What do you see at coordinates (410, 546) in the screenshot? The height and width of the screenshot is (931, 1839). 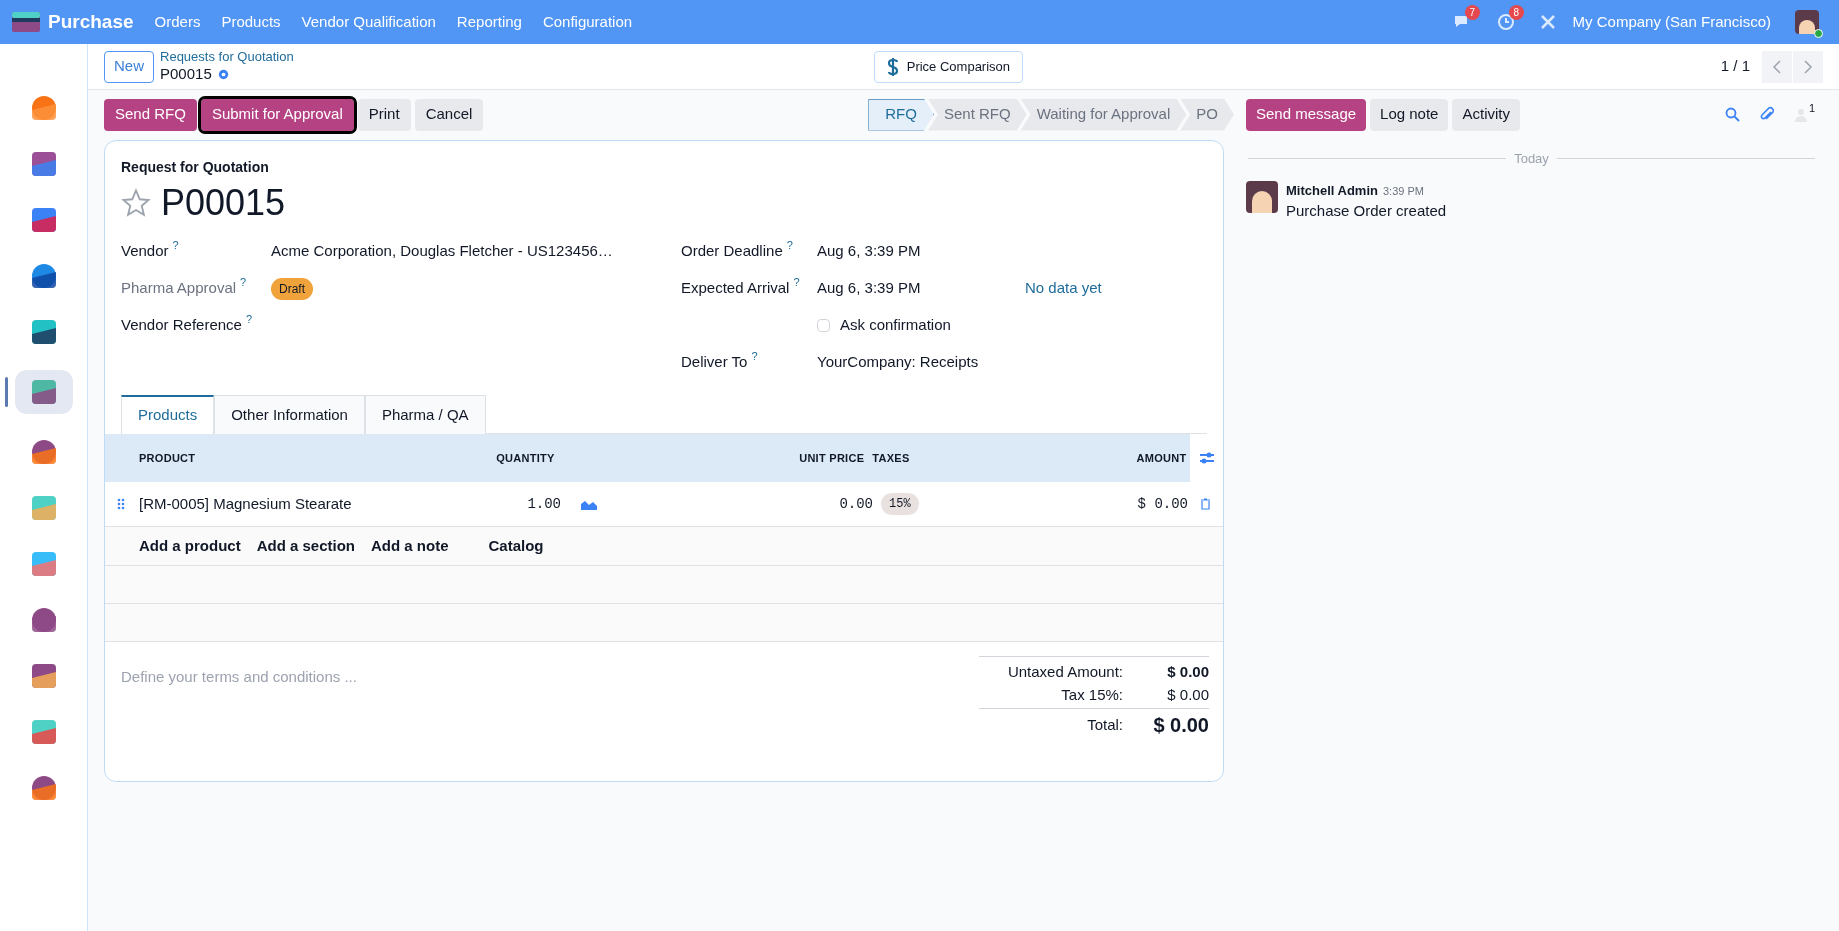 I see `add-line-link: Add a note` at bounding box center [410, 546].